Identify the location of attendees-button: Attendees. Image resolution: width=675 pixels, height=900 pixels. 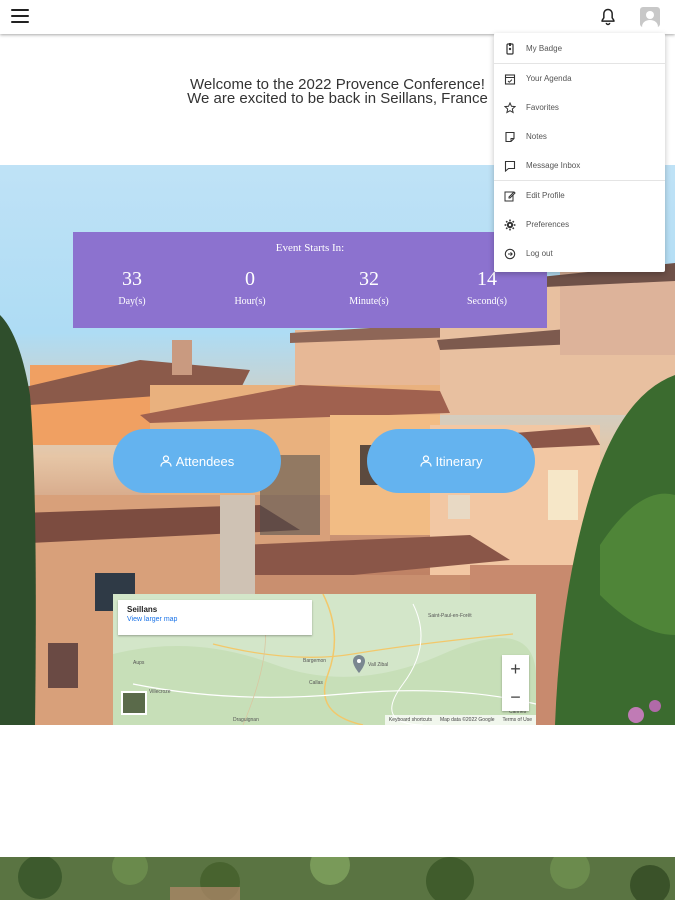
(197, 461).